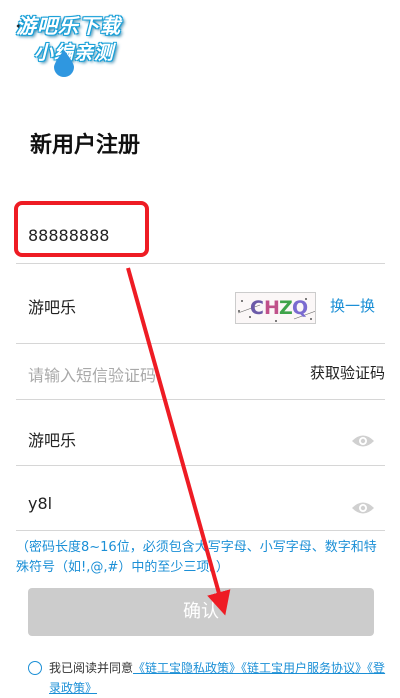  I want to click on confirm-password-input: y8l, so click(40, 503).